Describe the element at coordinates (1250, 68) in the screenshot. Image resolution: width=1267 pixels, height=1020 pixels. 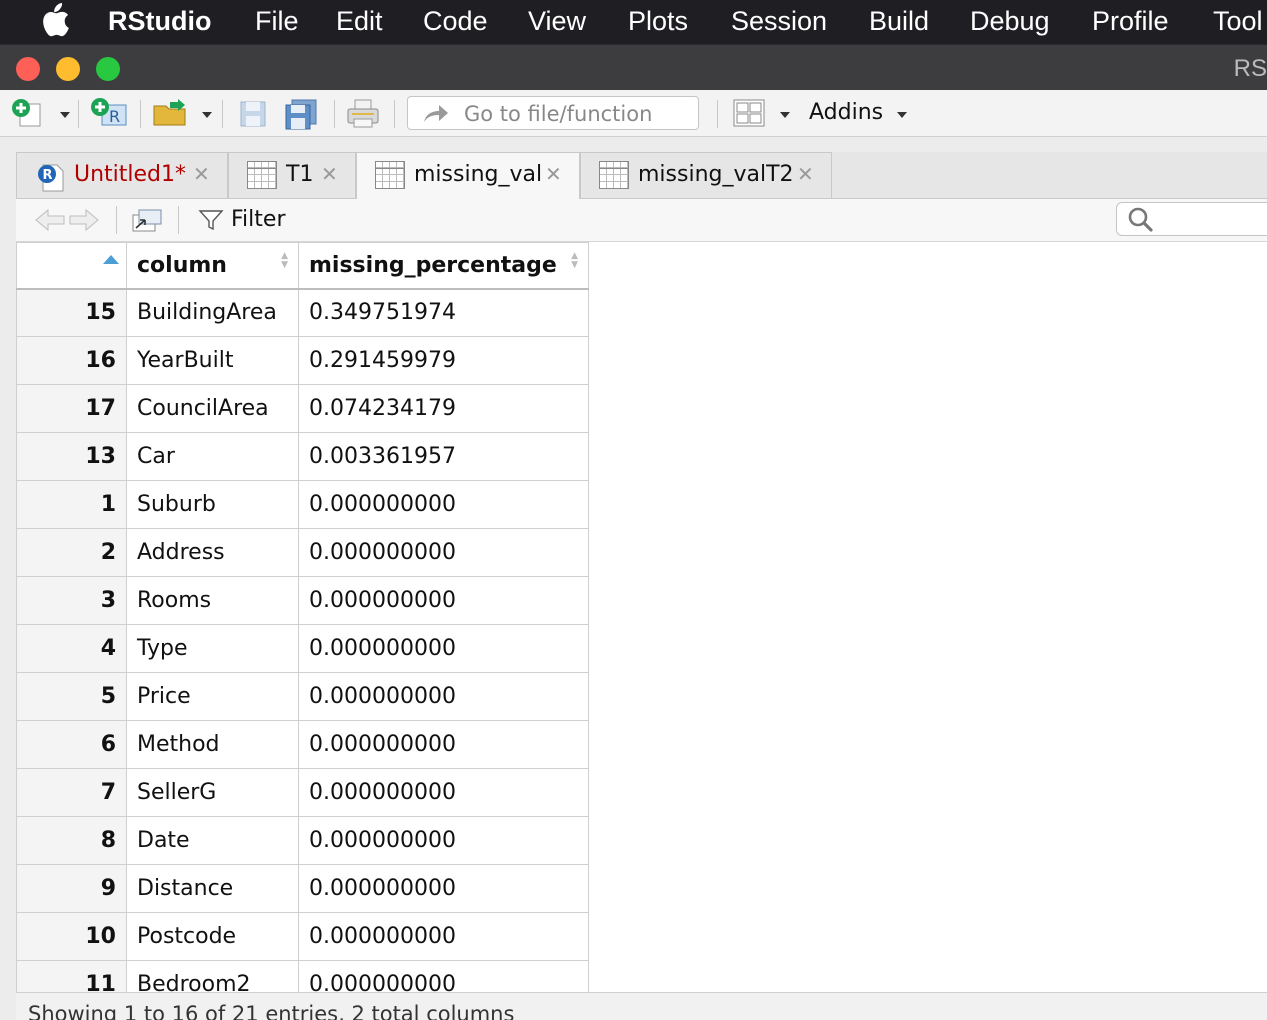
I see `window-title: RS` at that location.